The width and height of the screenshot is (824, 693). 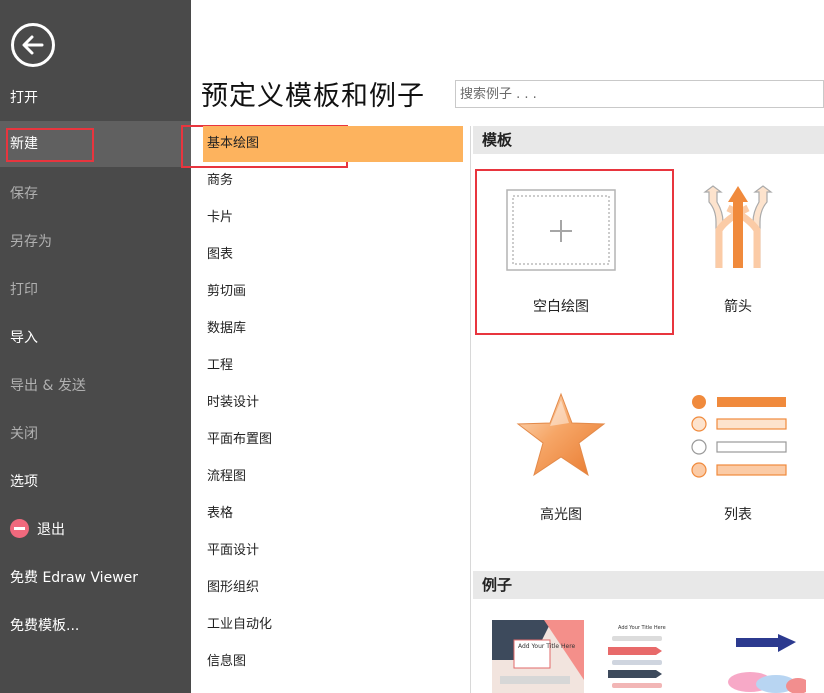 I want to click on template-arrows: 箭头, so click(x=738, y=250).